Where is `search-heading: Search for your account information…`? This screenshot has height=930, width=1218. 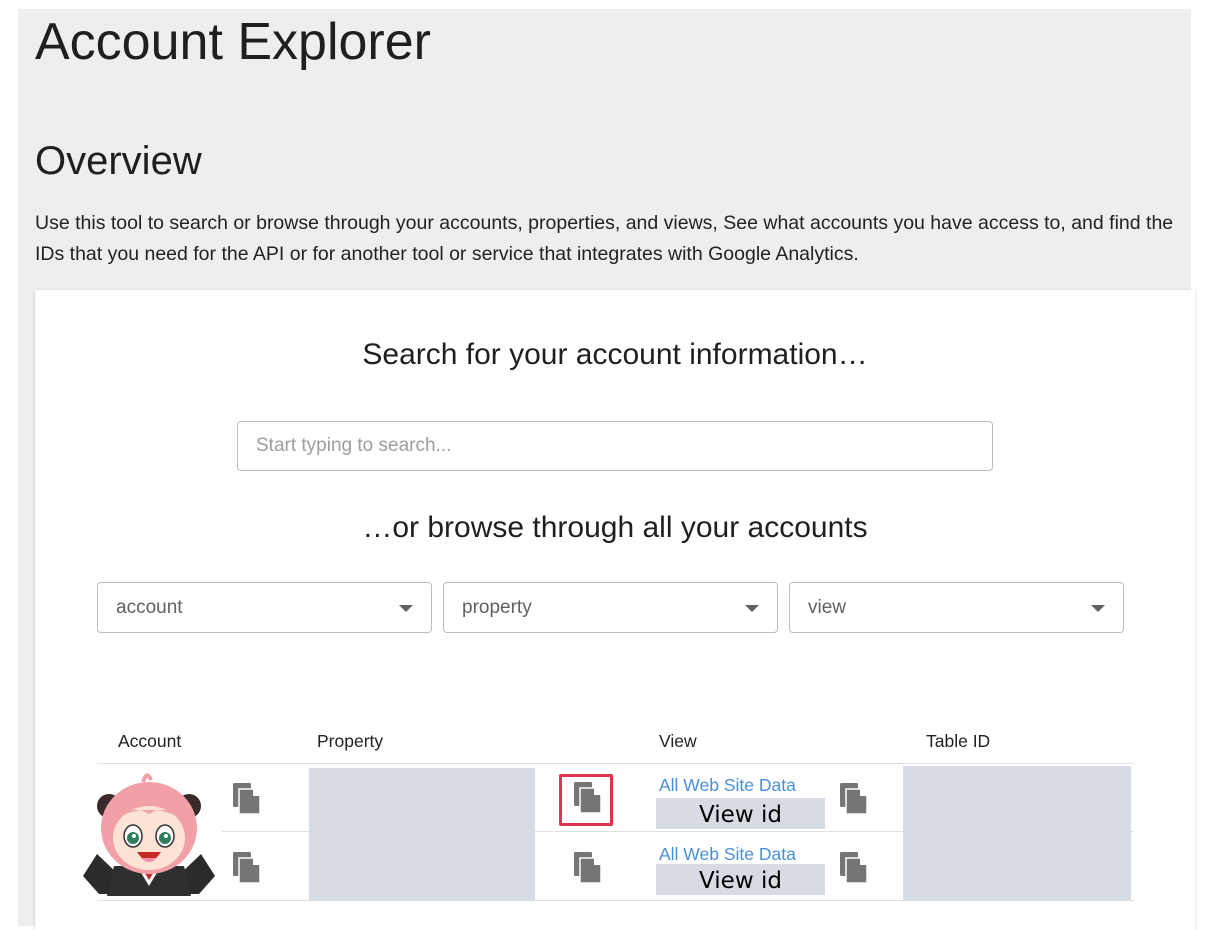 search-heading: Search for your account information… is located at coordinates (615, 354).